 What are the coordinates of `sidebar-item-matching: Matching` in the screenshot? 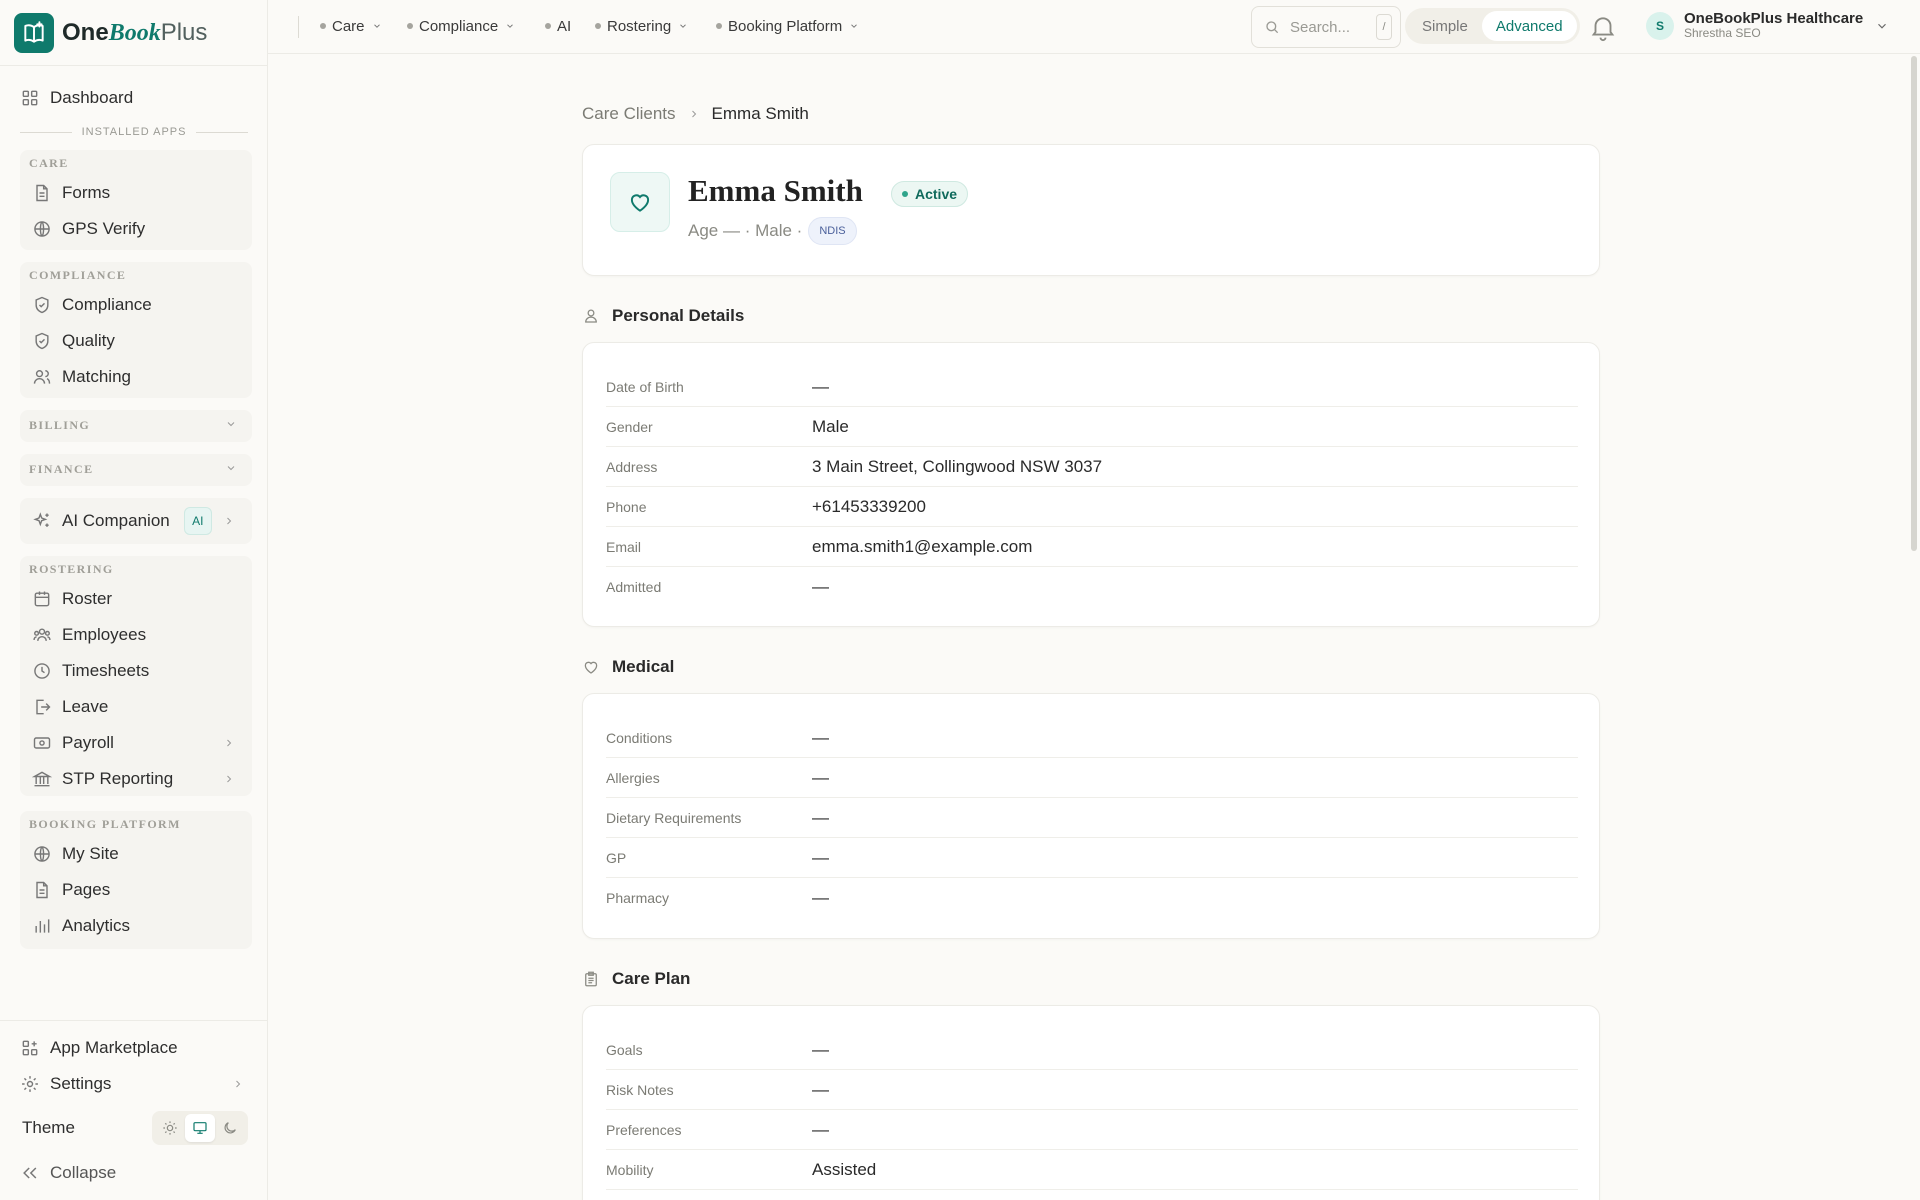 It's located at (81, 377).